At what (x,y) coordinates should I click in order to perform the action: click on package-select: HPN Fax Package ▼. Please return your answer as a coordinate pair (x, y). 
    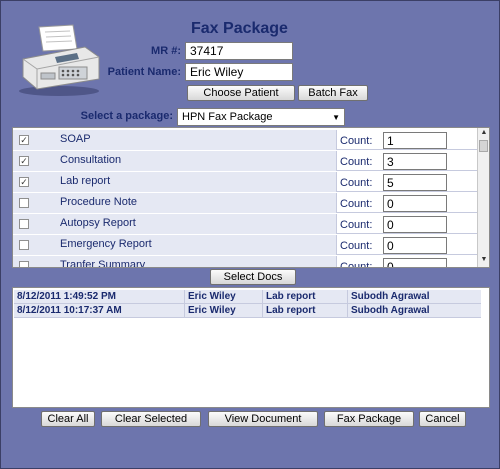
    Looking at the image, I should click on (261, 117).